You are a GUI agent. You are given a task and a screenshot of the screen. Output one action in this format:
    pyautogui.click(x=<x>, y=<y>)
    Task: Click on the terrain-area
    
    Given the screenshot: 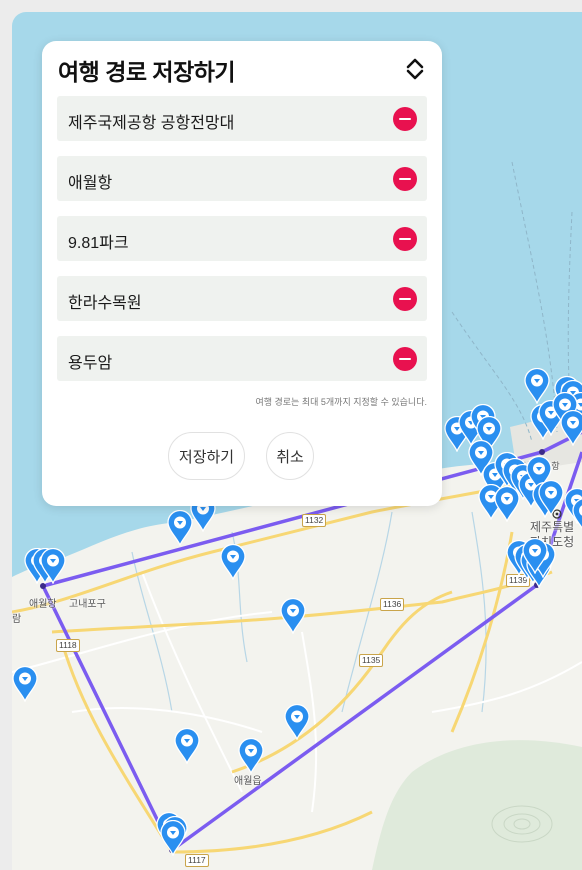 What is the action you would take?
    pyautogui.click(x=477, y=805)
    